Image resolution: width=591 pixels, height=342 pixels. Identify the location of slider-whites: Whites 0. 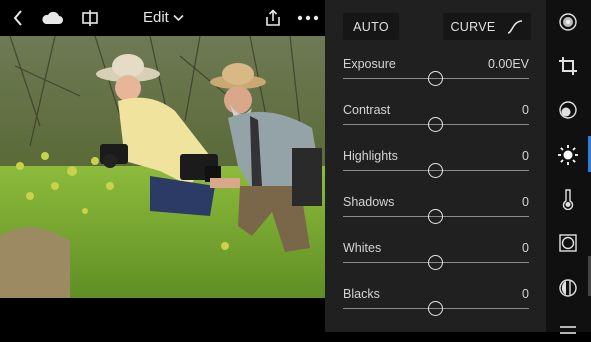
(436, 264).